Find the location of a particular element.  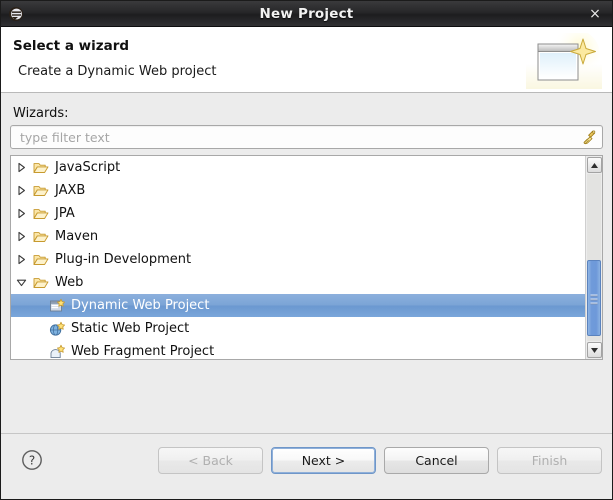

page-title: Select a wizard is located at coordinates (71, 46).